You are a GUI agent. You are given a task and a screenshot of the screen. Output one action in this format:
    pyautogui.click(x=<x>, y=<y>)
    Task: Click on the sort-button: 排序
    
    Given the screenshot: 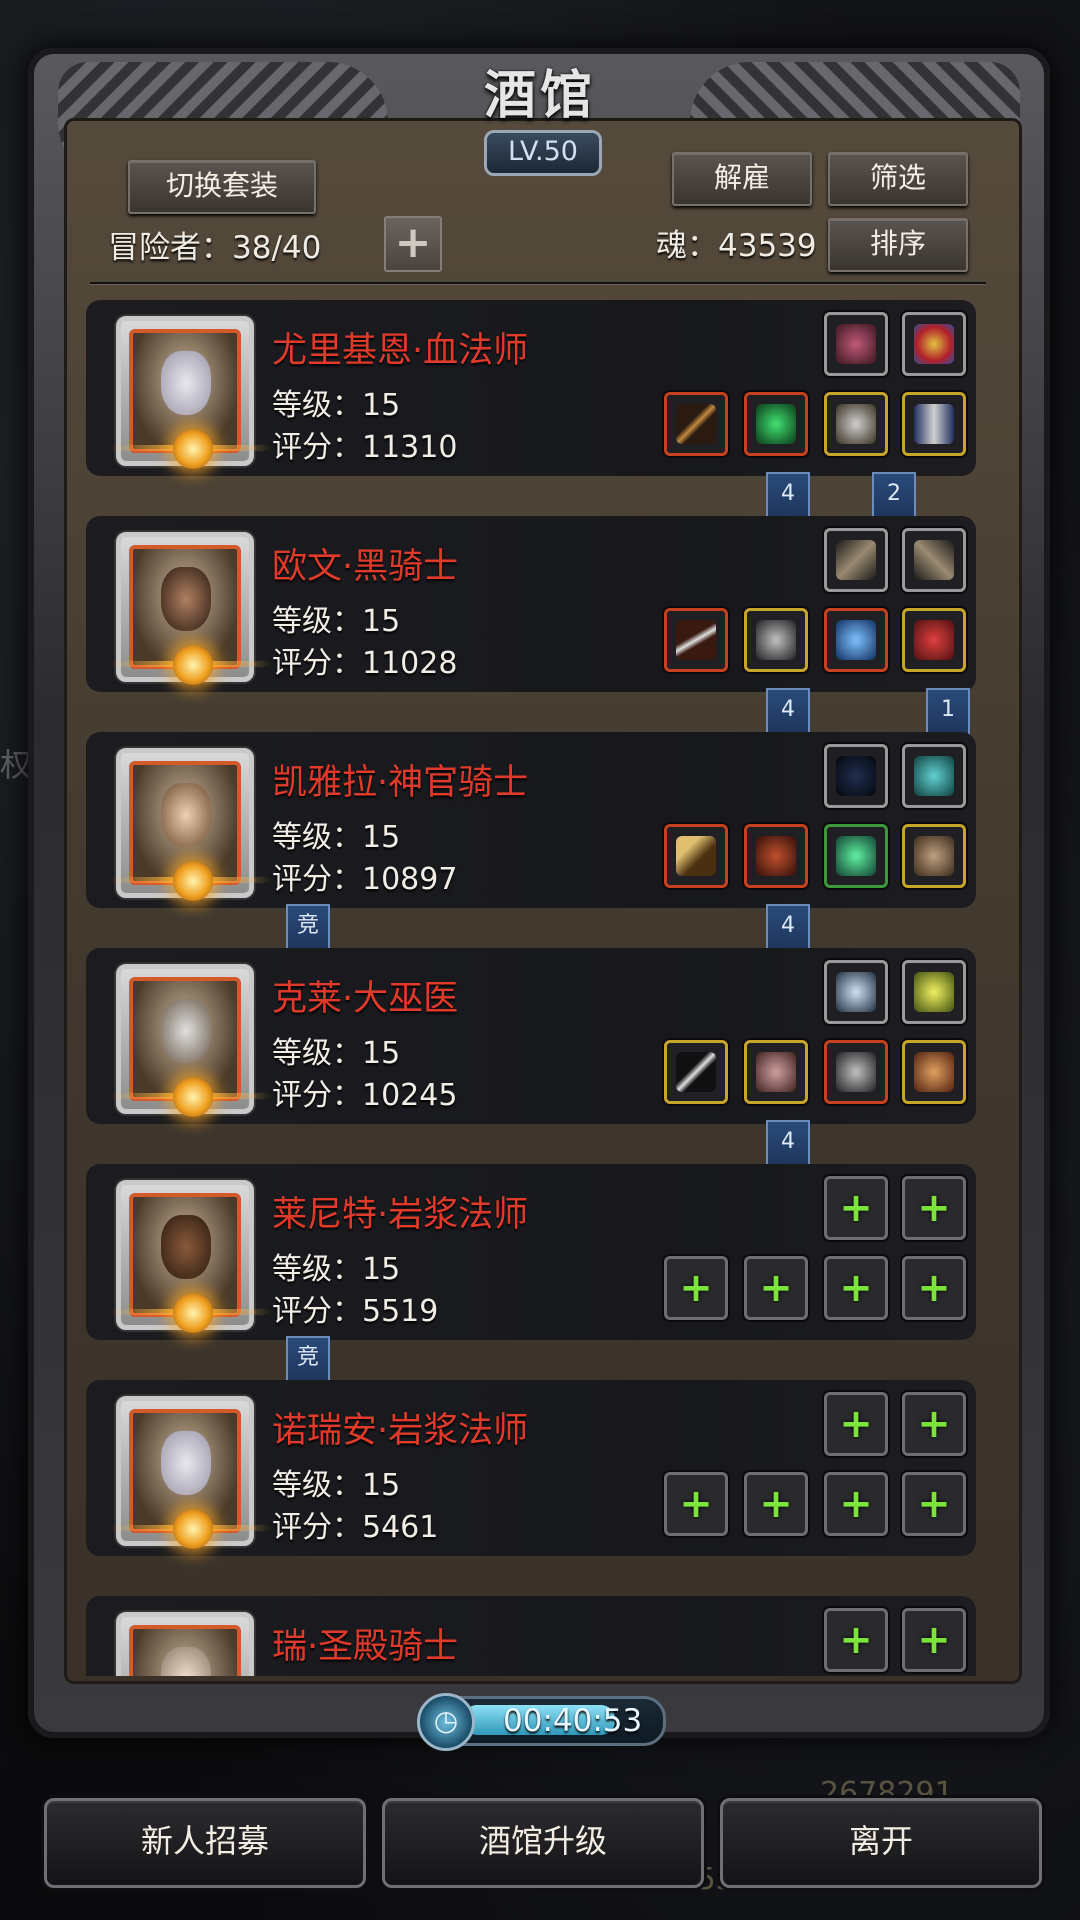 What is the action you would take?
    pyautogui.click(x=898, y=245)
    